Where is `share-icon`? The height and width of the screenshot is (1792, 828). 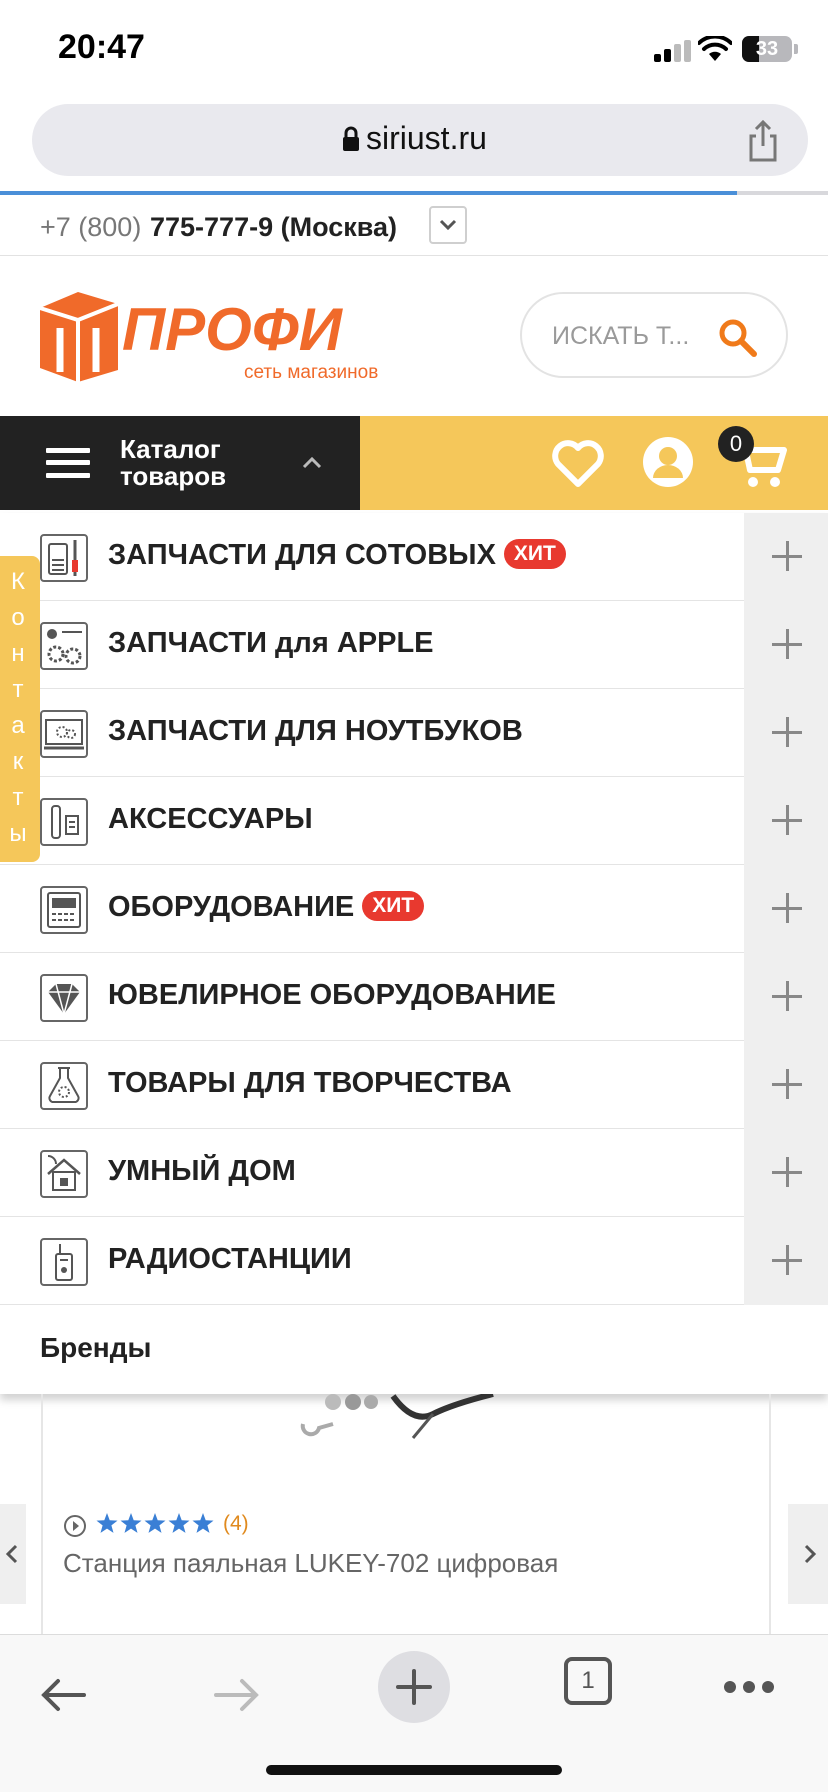
share-icon is located at coordinates (763, 141).